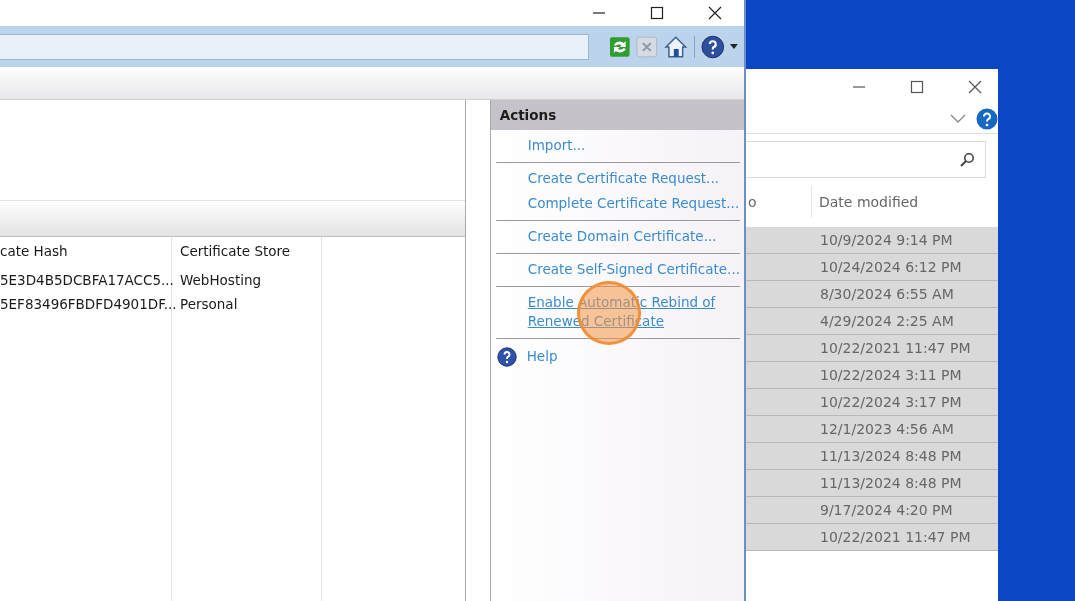  Describe the element at coordinates (871, 375) in the screenshot. I see `file-row: 10/22/2024 3:11 PM` at that location.